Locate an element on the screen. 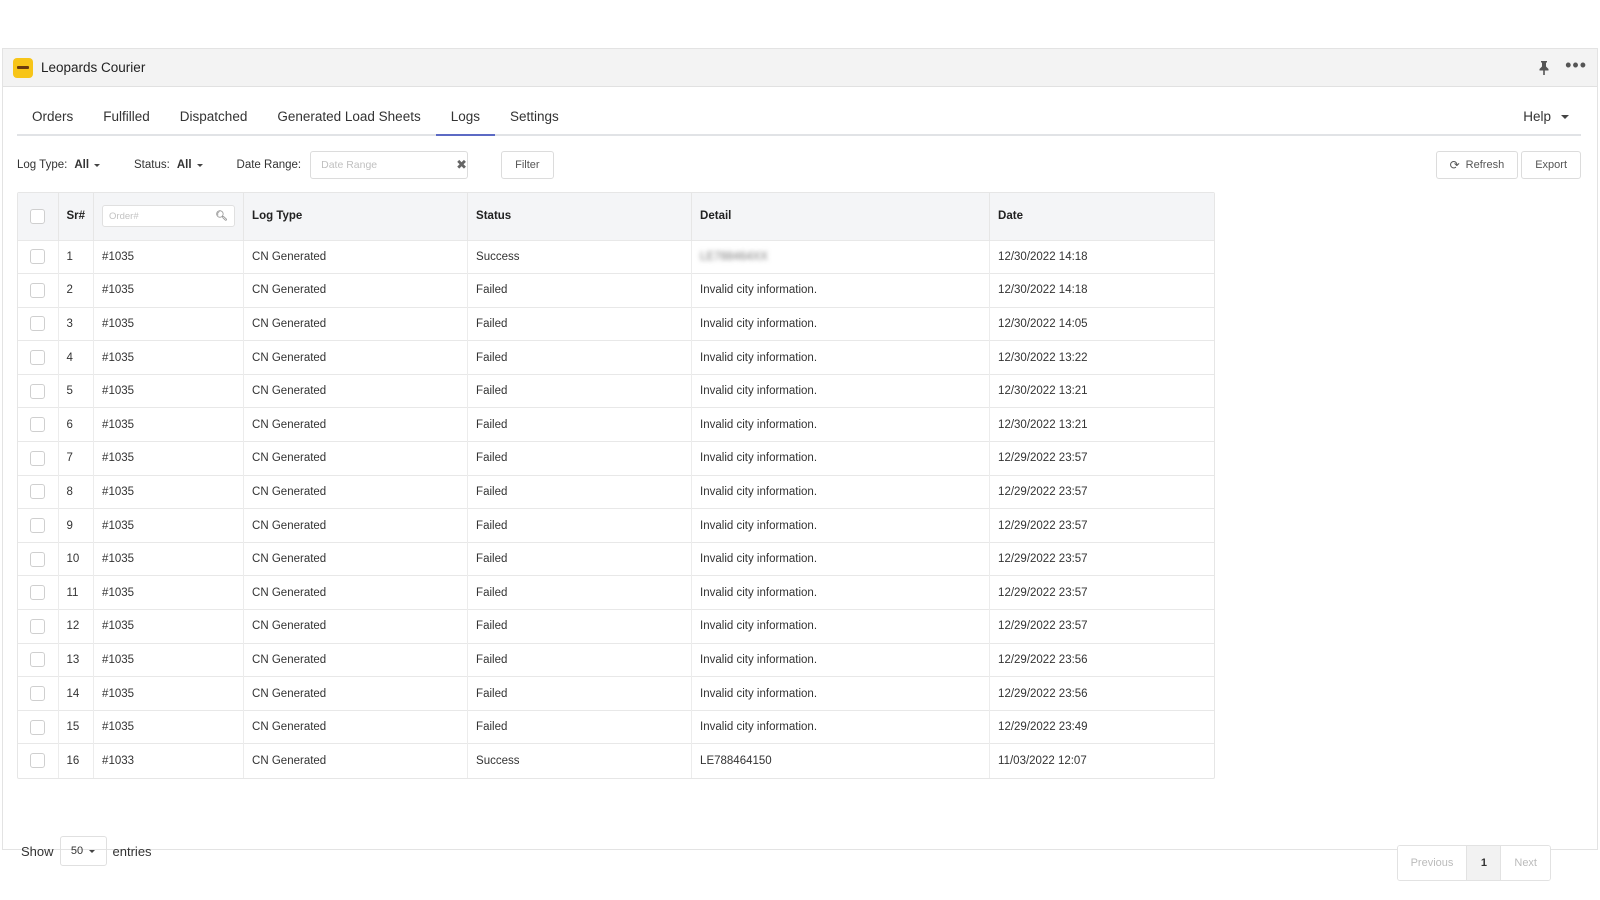 This screenshot has width=1600, height=900. cell-sr: 3 is located at coordinates (76, 323).